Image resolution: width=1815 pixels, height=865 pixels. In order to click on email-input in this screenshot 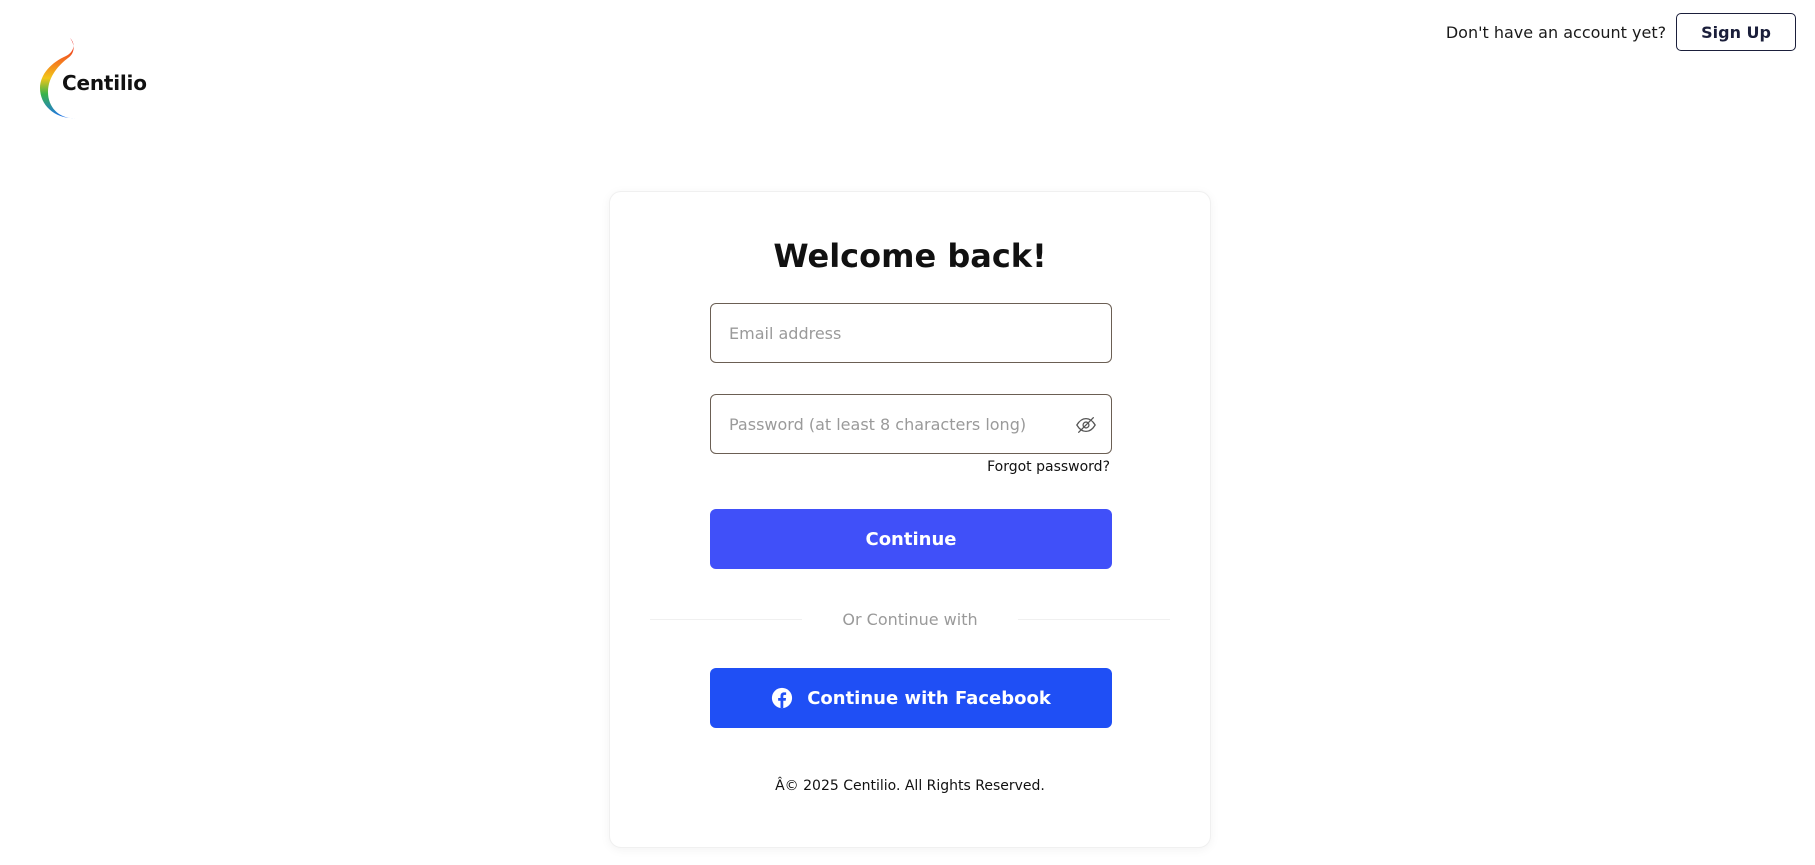, I will do `click(911, 333)`.